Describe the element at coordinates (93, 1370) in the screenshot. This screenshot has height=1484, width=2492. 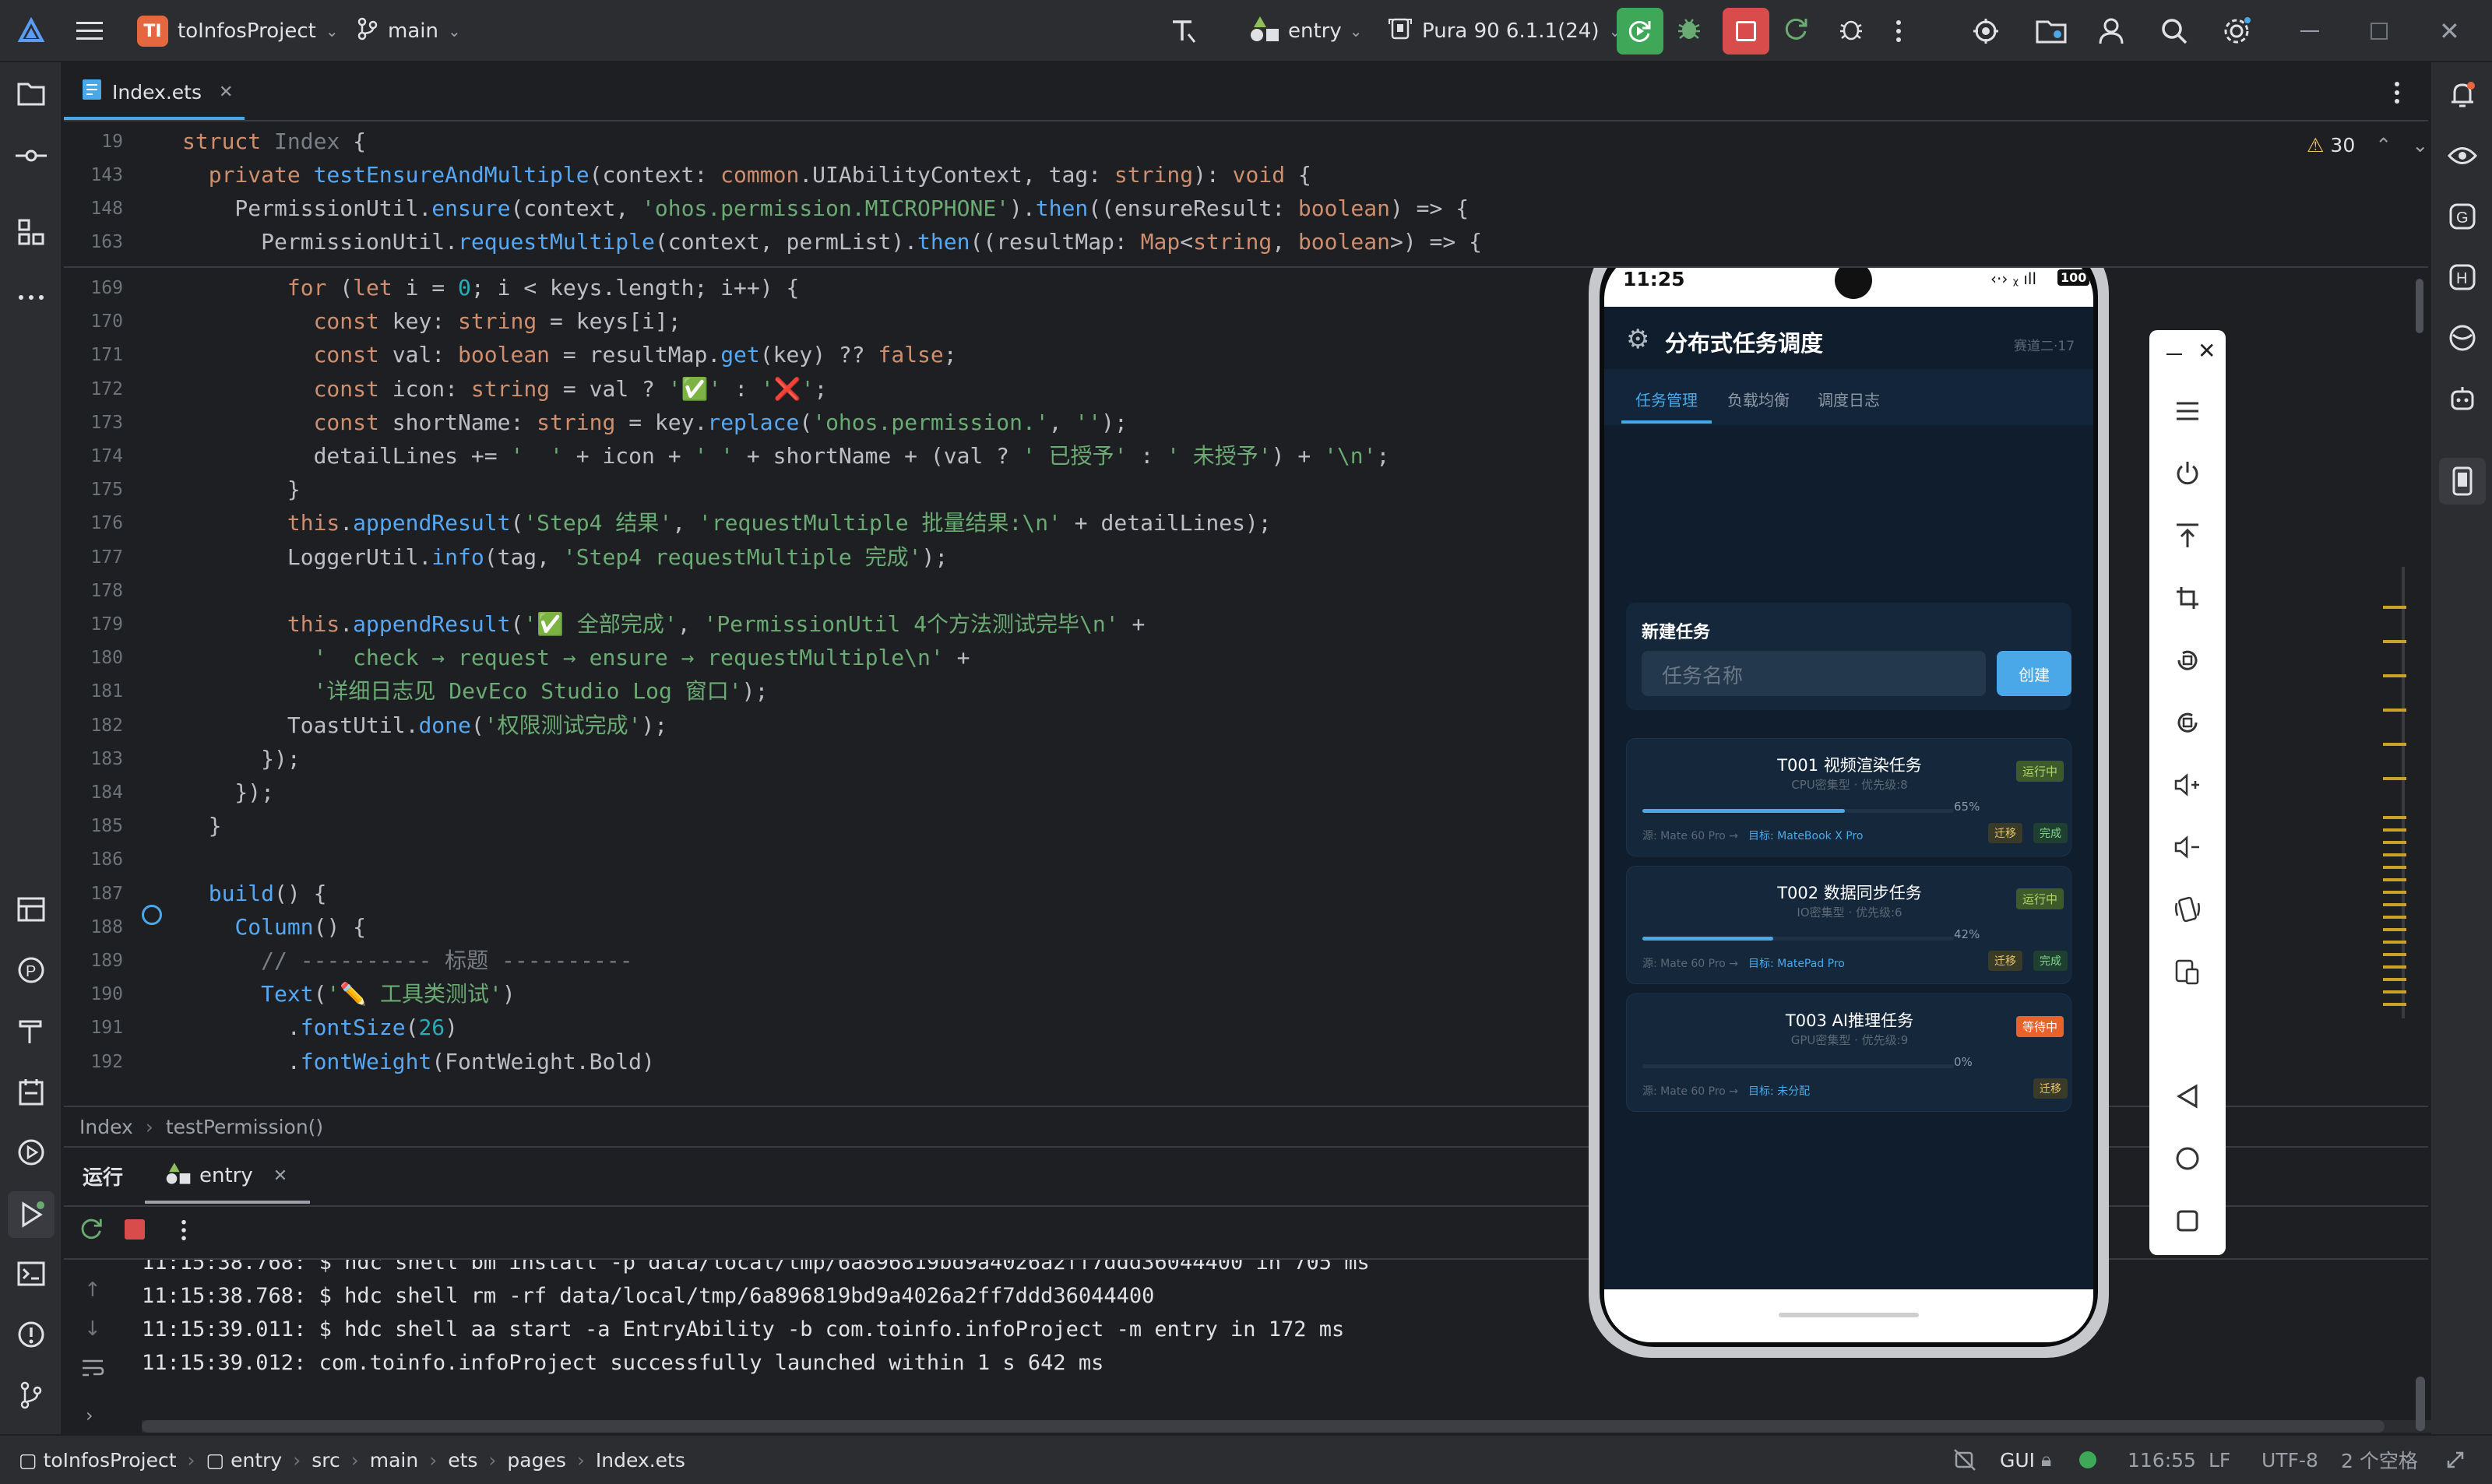
I see `soft-wrap-icon` at that location.